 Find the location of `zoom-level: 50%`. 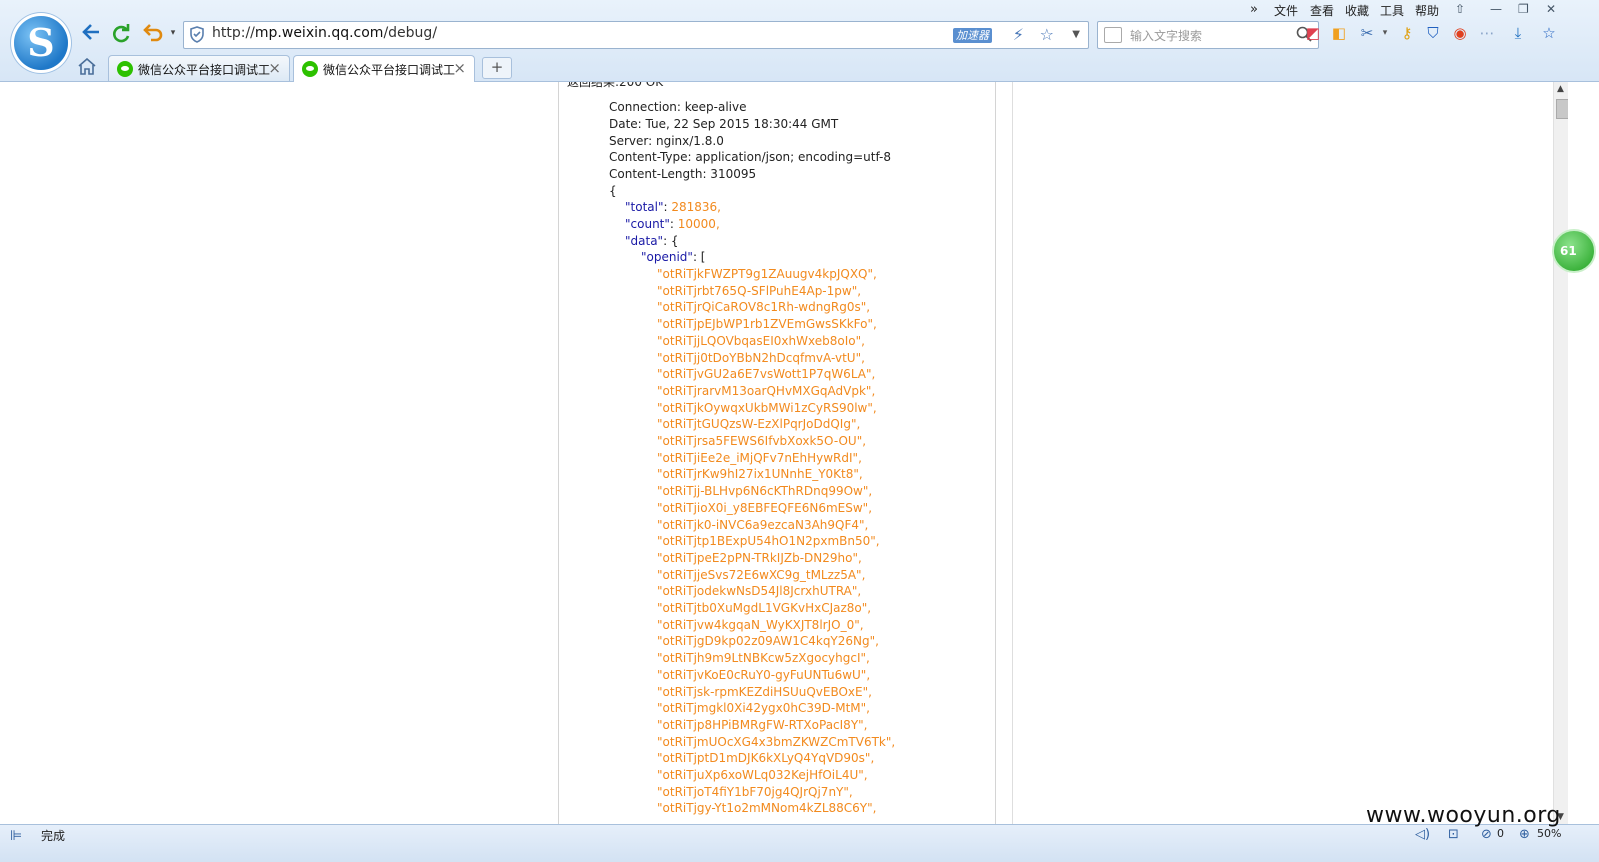

zoom-level: 50% is located at coordinates (1549, 833).